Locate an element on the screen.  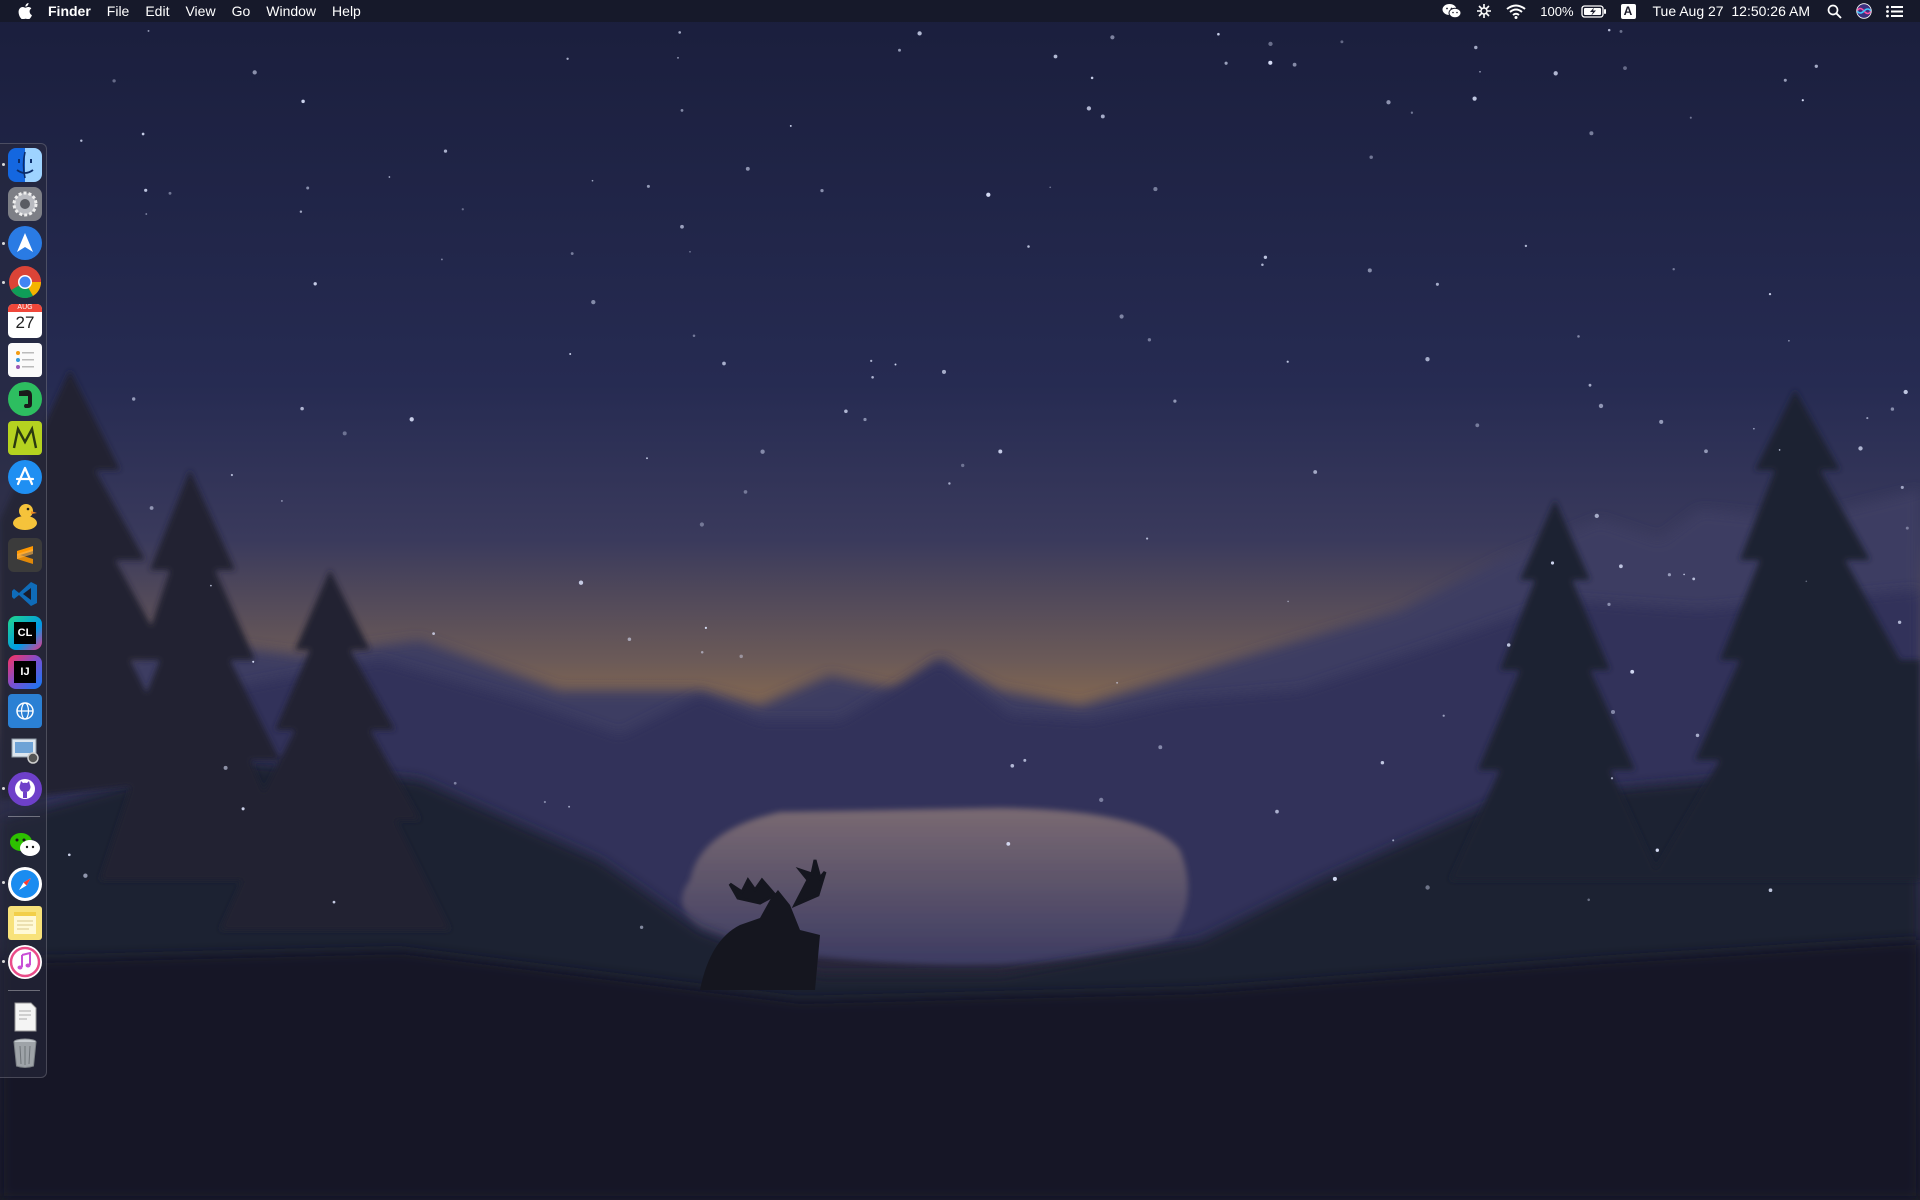
dock-mindnode is located at coordinates (25, 438).